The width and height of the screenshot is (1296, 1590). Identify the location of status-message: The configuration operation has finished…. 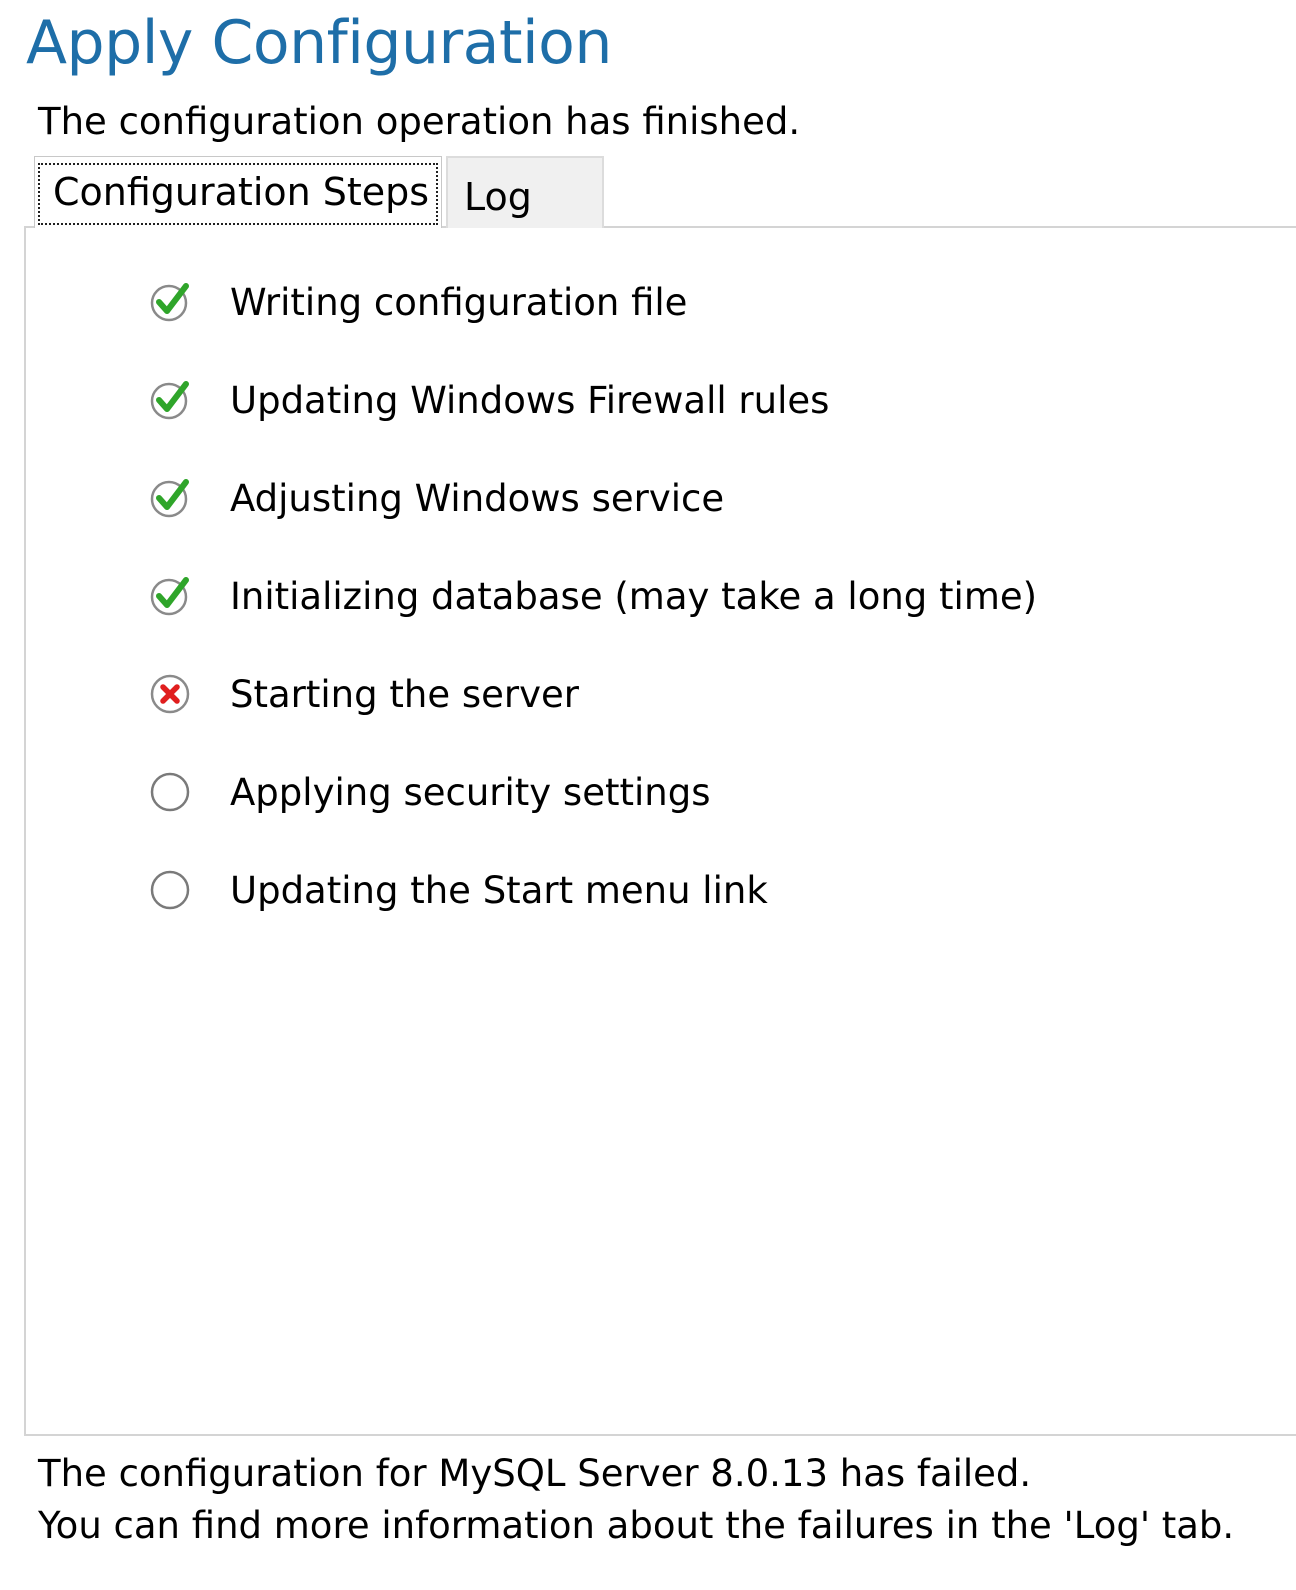
(419, 121).